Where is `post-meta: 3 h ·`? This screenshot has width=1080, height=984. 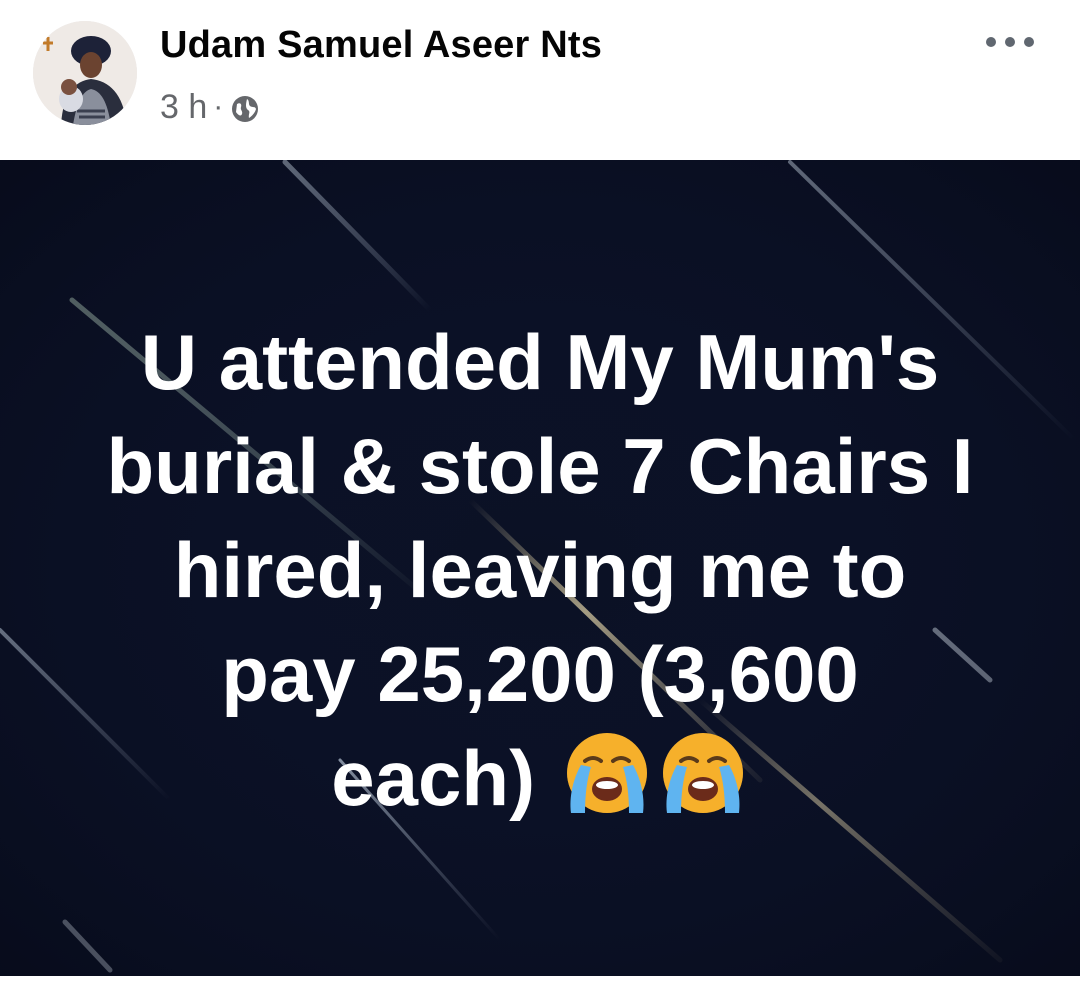
post-meta: 3 h · is located at coordinates (209, 107).